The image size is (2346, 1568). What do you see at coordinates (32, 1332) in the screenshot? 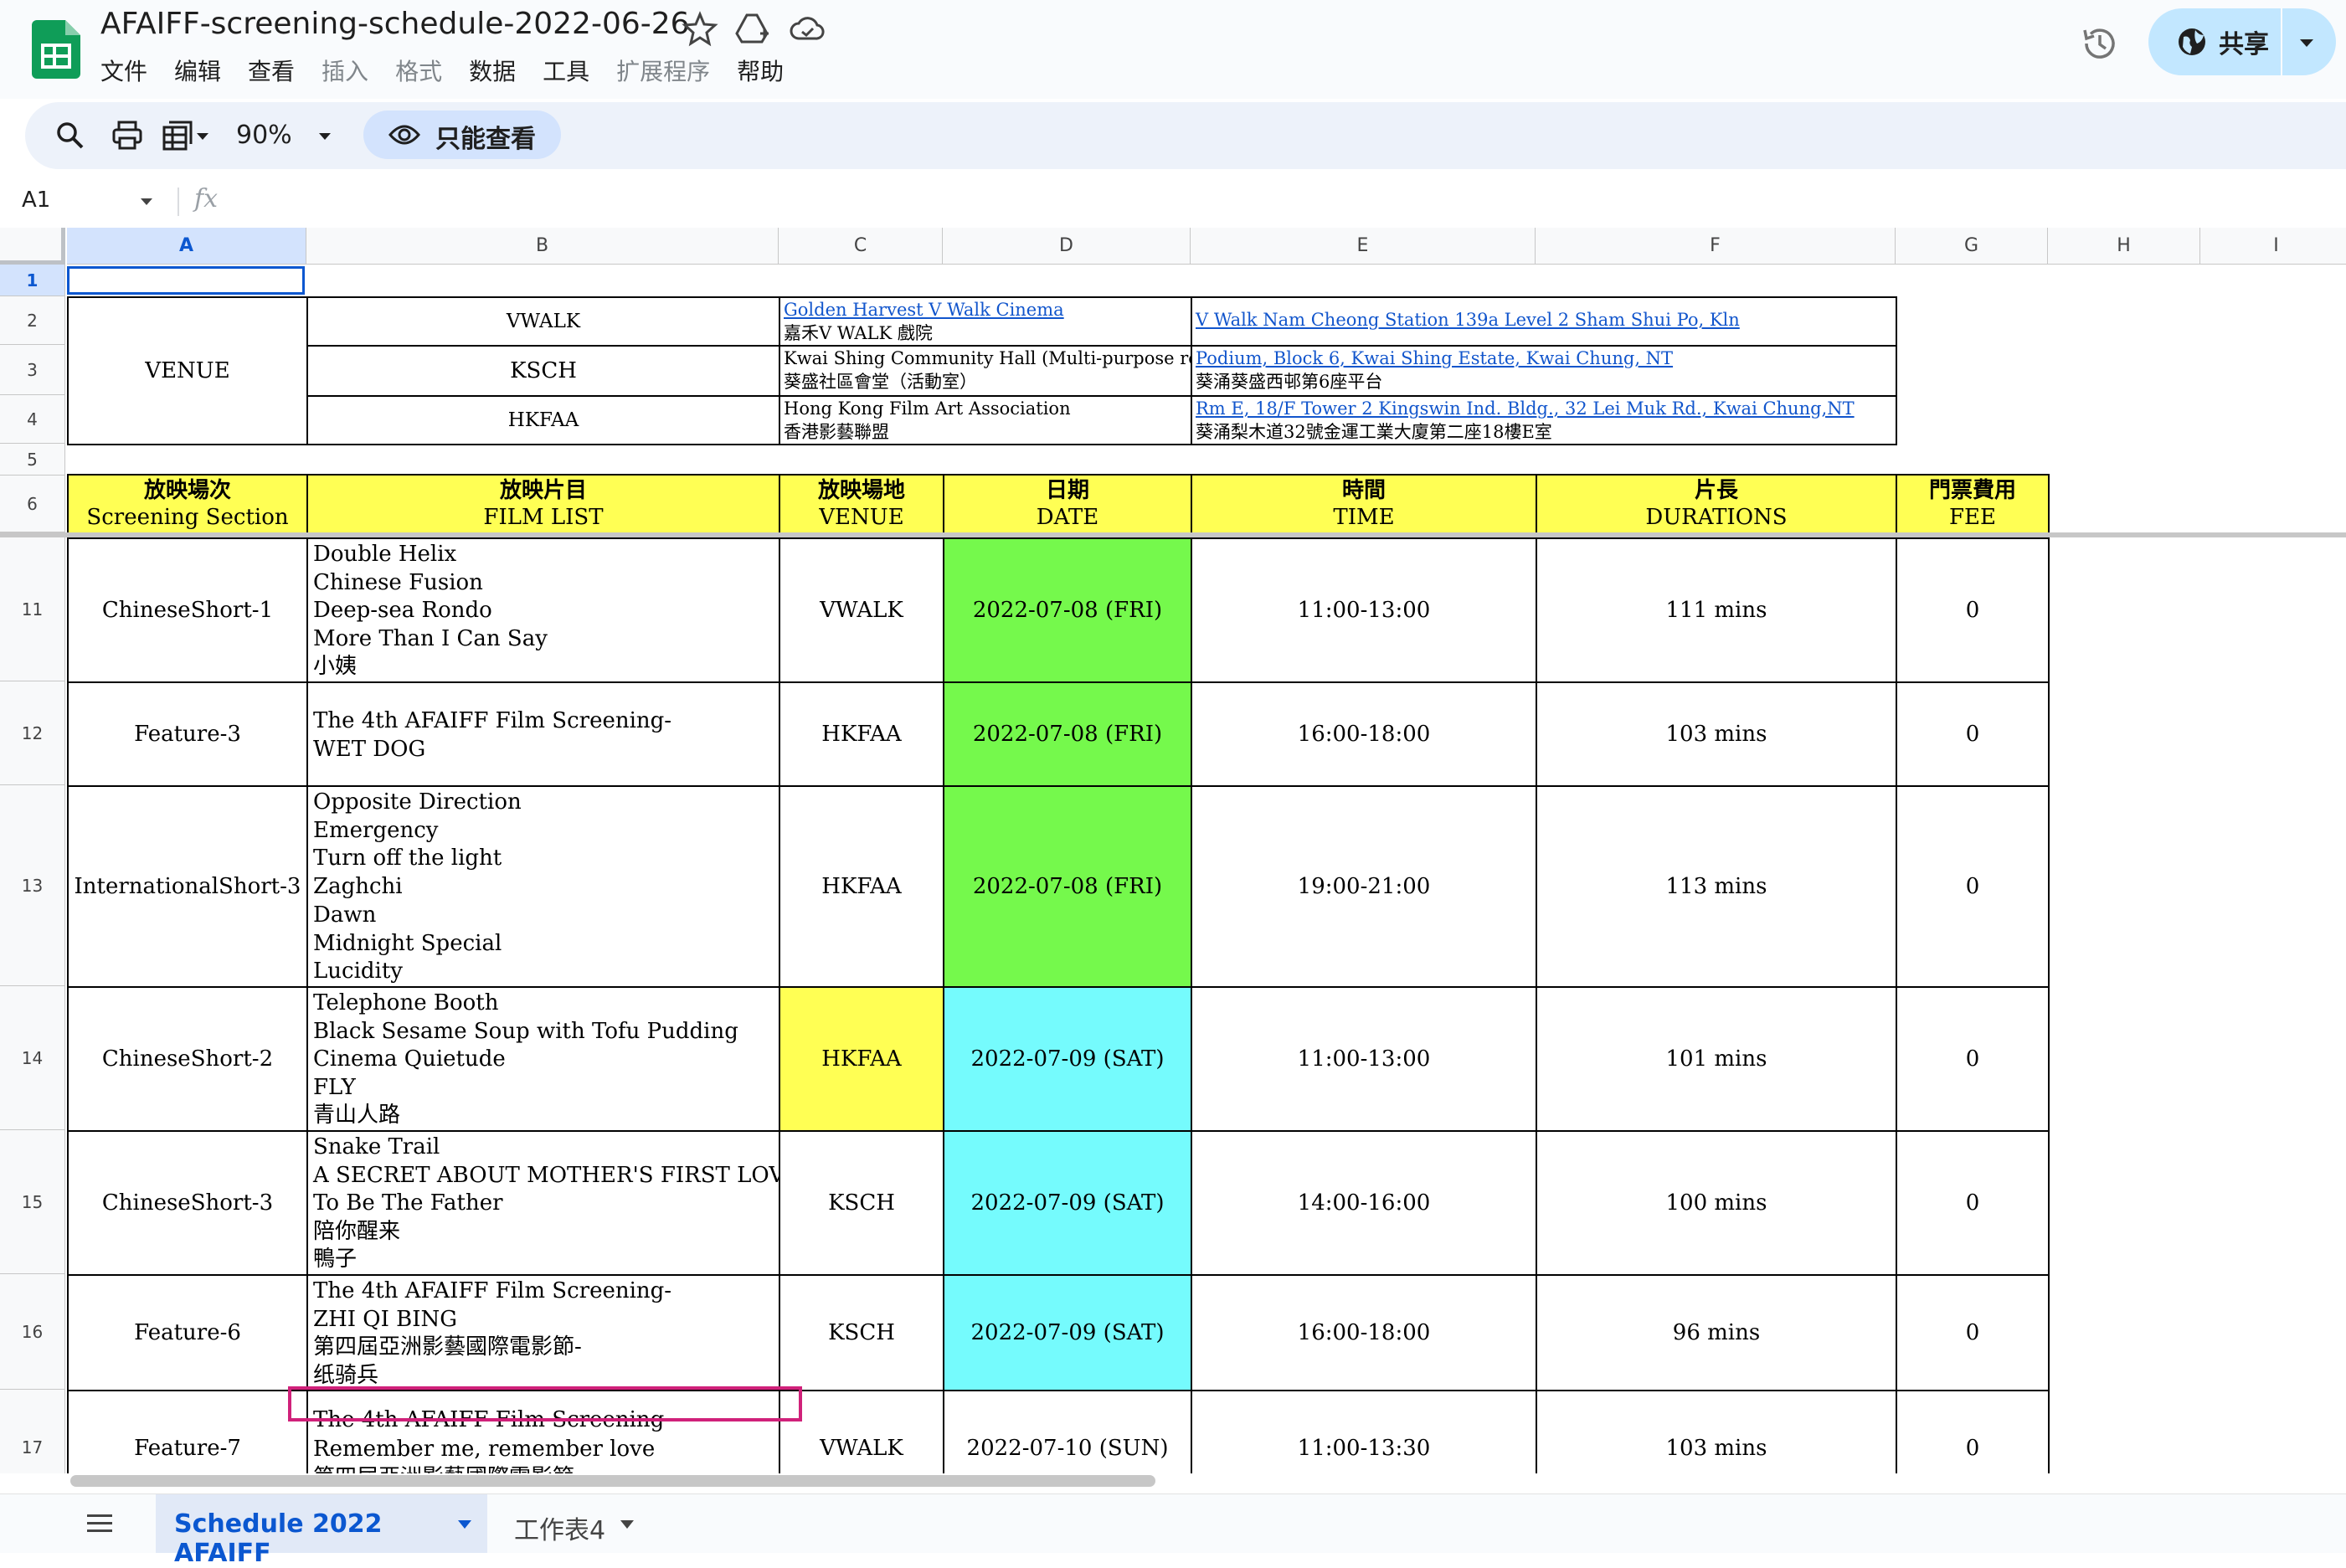
I see `row-header: 16` at bounding box center [32, 1332].